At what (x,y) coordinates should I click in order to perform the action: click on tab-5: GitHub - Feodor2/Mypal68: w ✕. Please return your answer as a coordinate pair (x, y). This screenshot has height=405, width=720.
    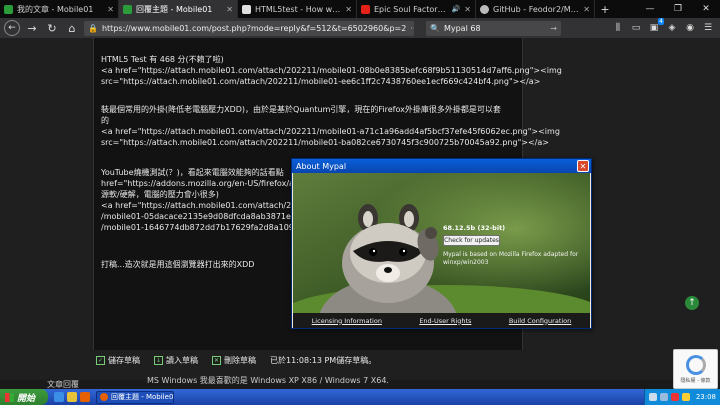
    Looking at the image, I should click on (535, 9).